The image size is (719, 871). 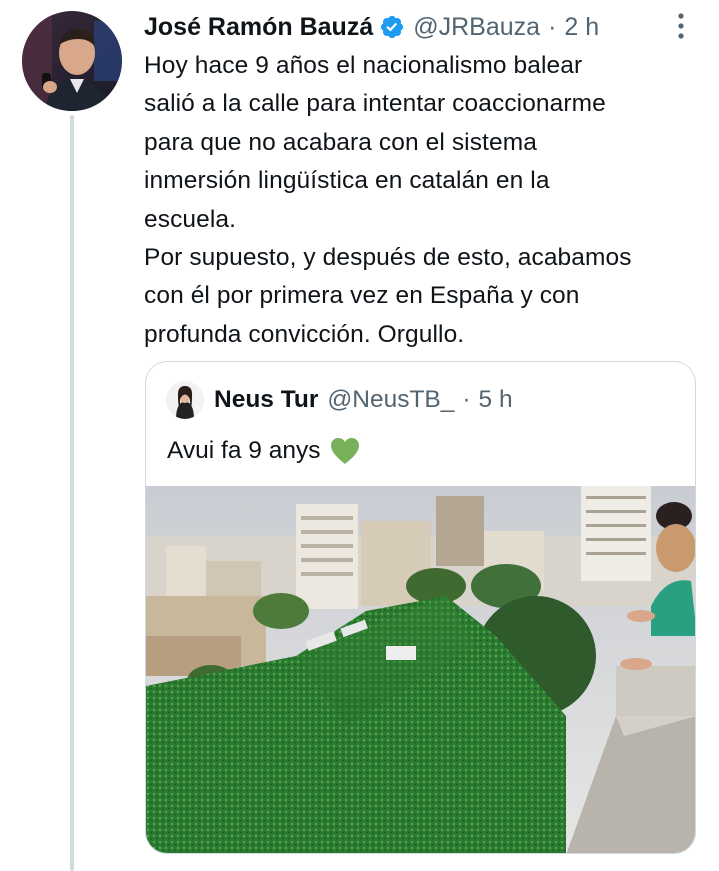 I want to click on quoted-author-handle: @NeusTB_, so click(x=390, y=400).